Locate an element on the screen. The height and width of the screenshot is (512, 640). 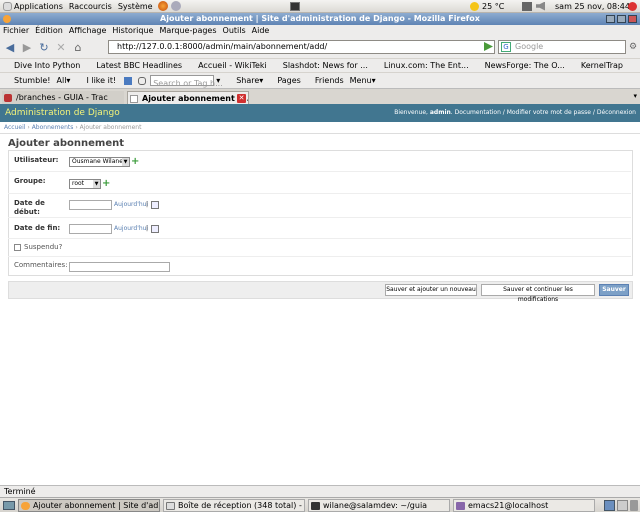
foot-icon is located at coordinates (7, 6).